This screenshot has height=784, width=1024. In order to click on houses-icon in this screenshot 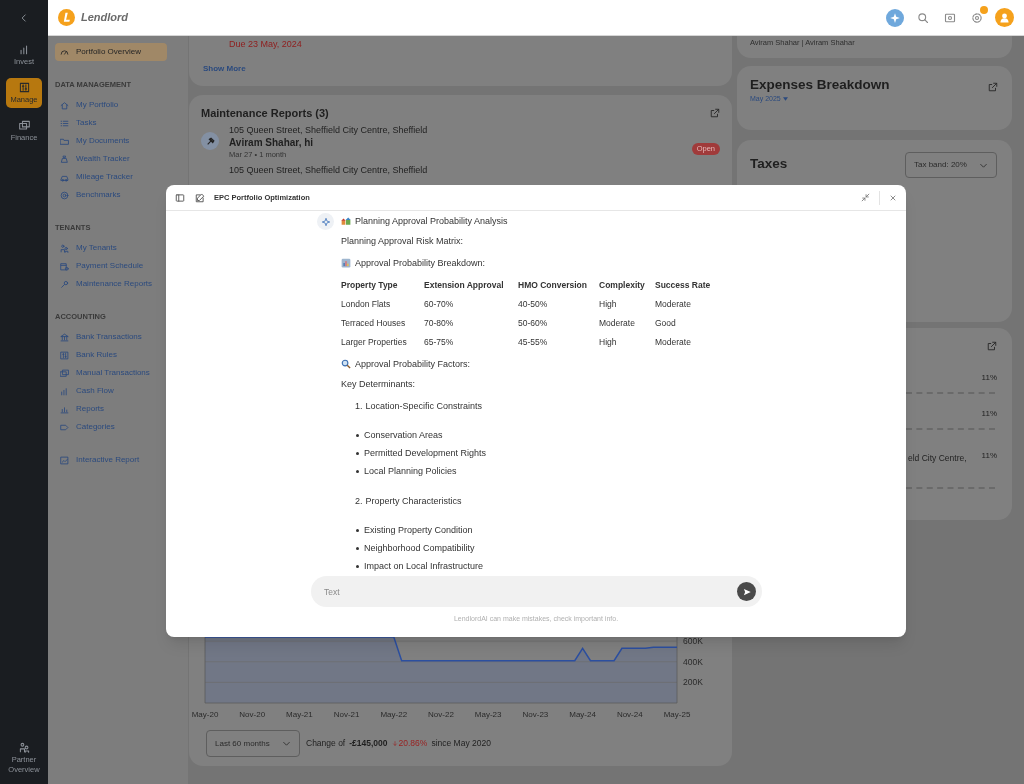, I will do `click(346, 221)`.